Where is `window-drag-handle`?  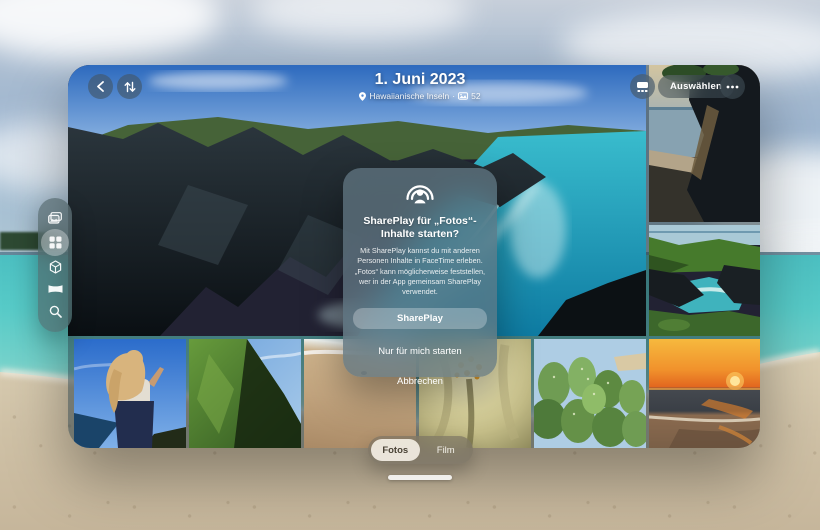 window-drag-handle is located at coordinates (420, 477).